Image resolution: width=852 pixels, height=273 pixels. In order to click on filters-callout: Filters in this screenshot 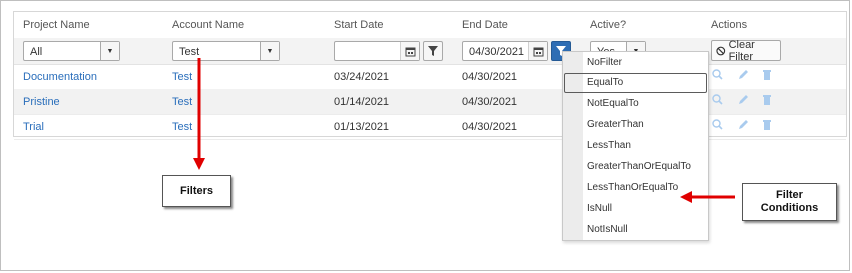, I will do `click(196, 191)`.